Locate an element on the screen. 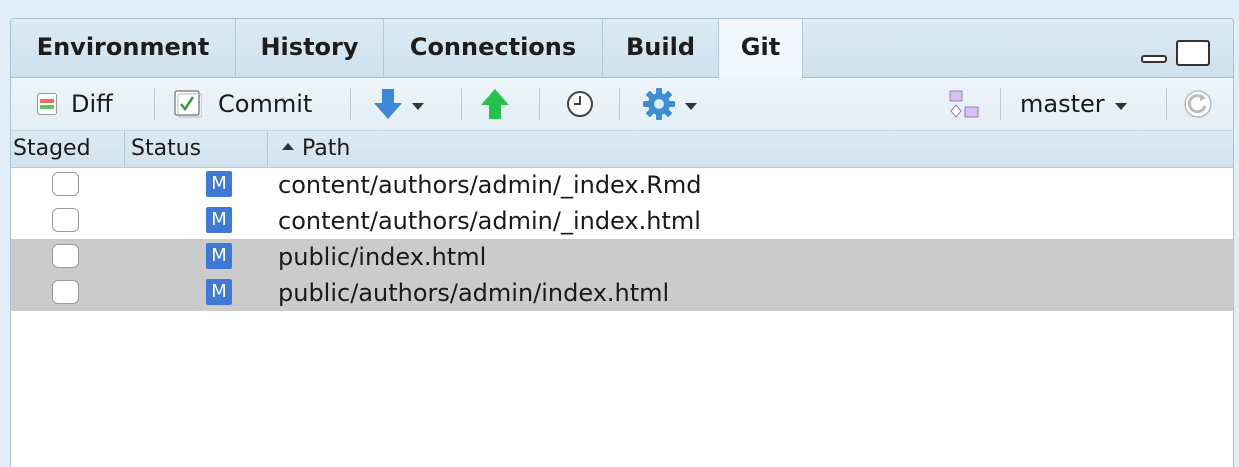 This screenshot has width=1239, height=467. history-icon is located at coordinates (580, 104).